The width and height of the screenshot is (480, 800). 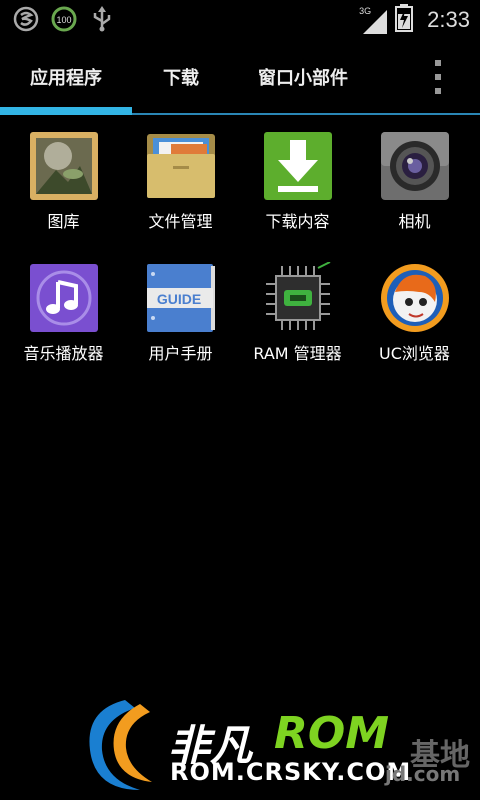 What do you see at coordinates (63, 221) in the screenshot?
I see `app-label: 图库` at bounding box center [63, 221].